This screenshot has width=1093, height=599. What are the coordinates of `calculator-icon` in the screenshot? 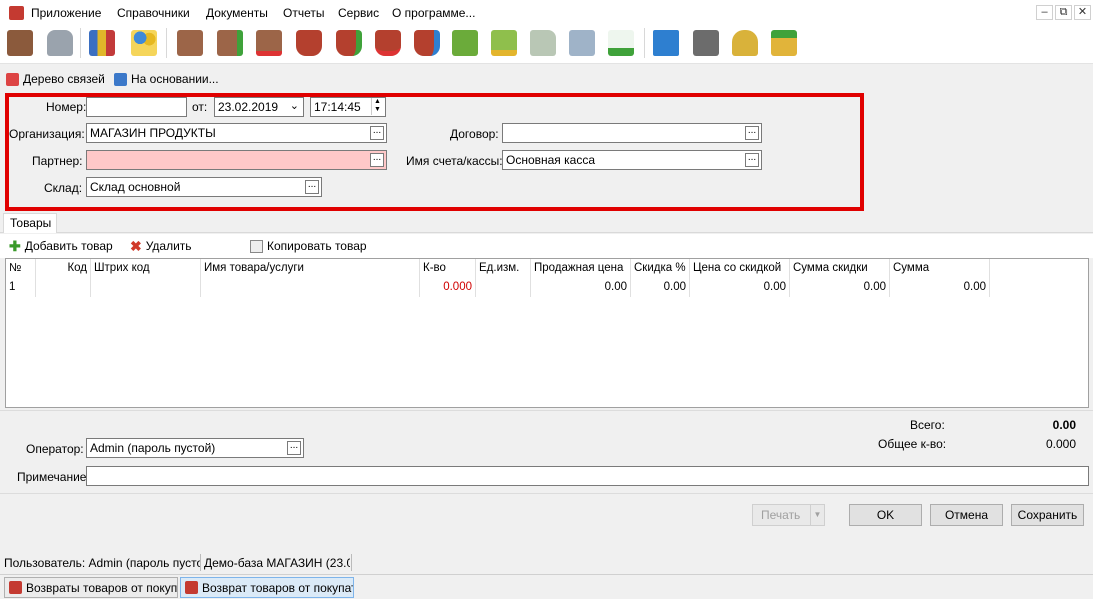 It's located at (582, 43).